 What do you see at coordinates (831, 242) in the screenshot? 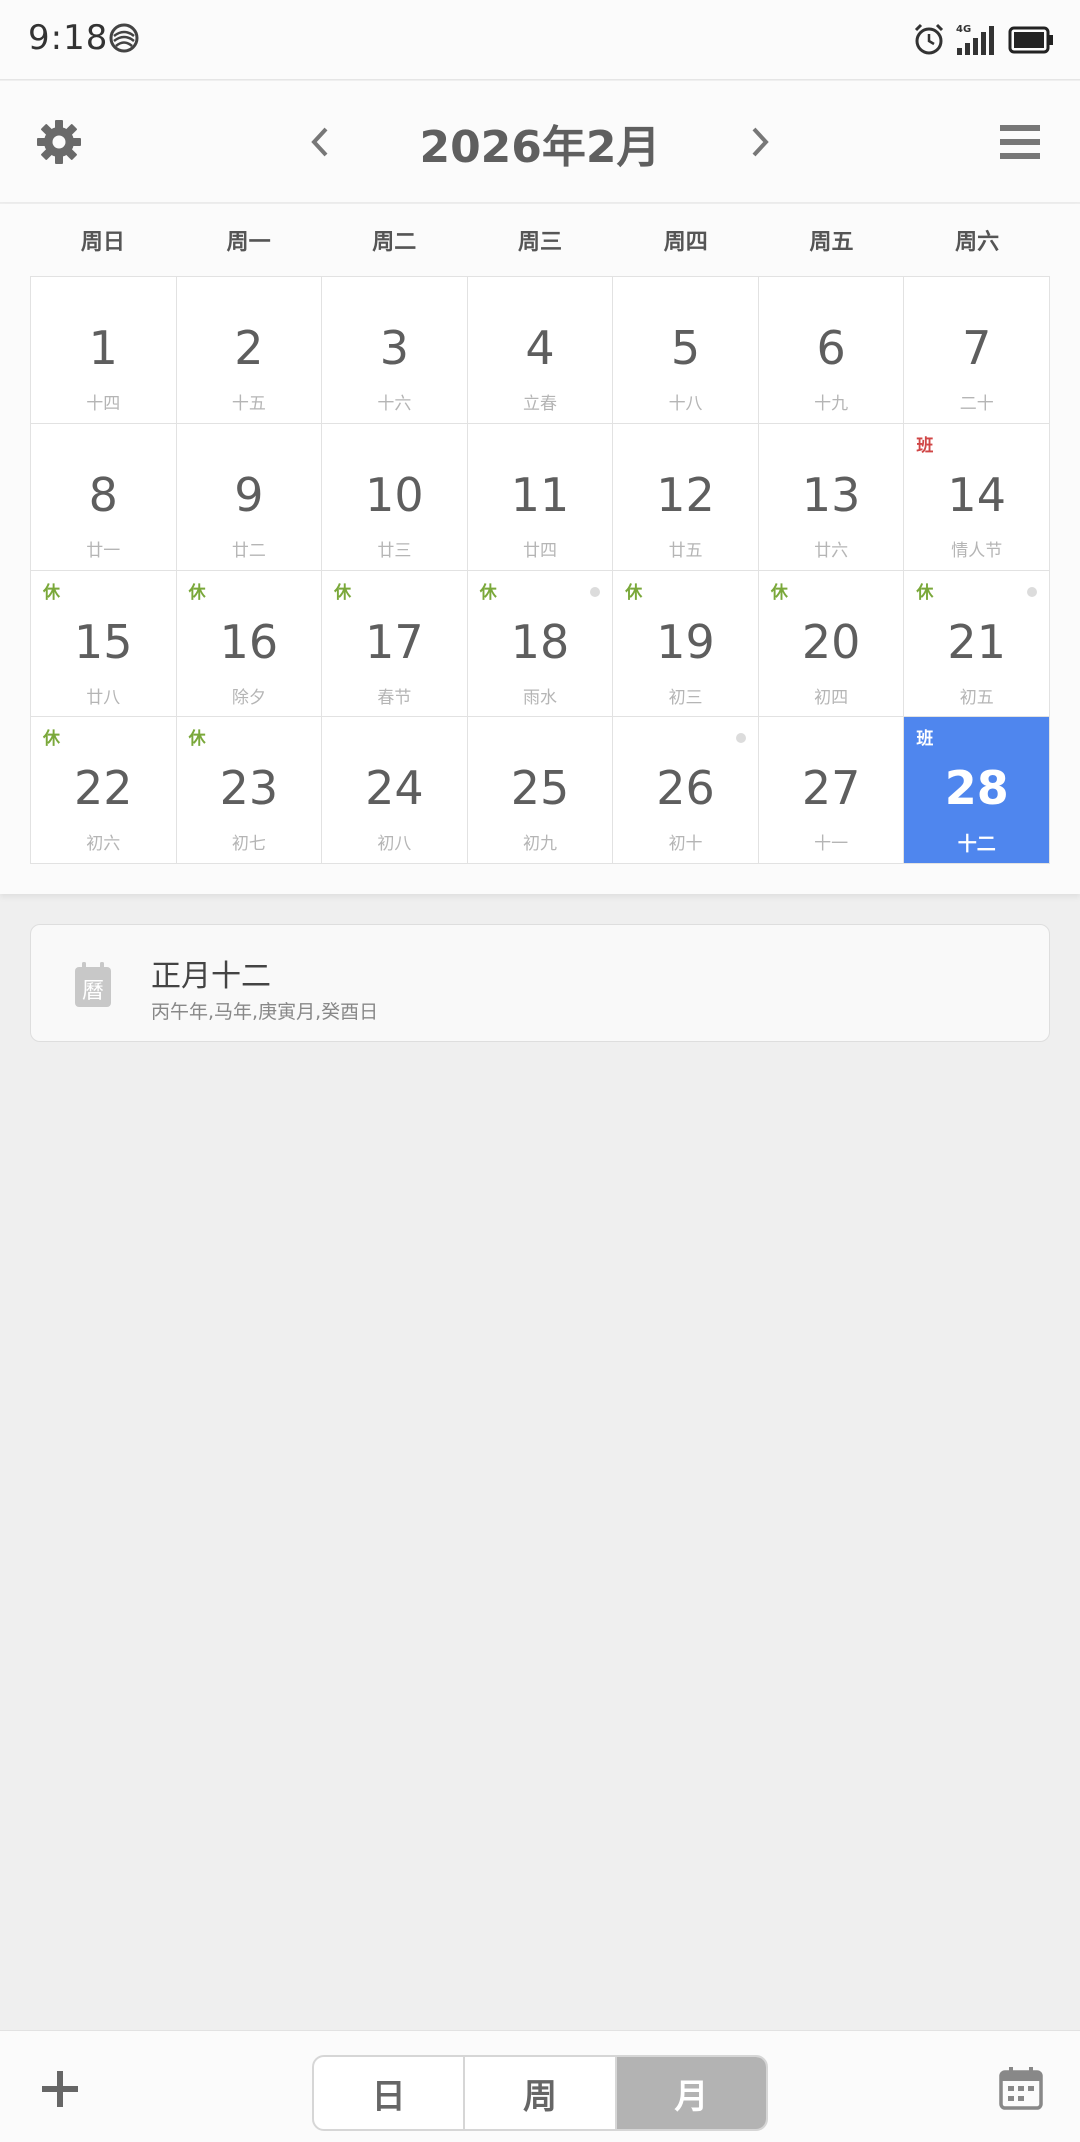
I see `weekday-label: 周五` at bounding box center [831, 242].